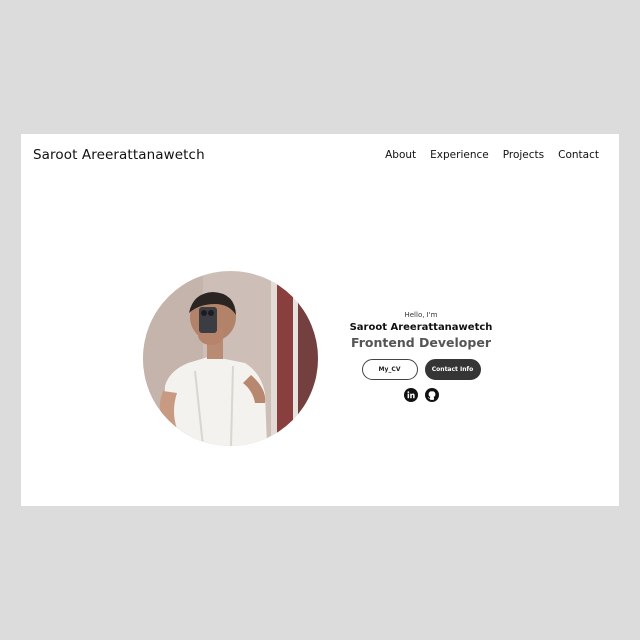 This screenshot has height=640, width=640. I want to click on nav-link-experience: Experience, so click(459, 155).